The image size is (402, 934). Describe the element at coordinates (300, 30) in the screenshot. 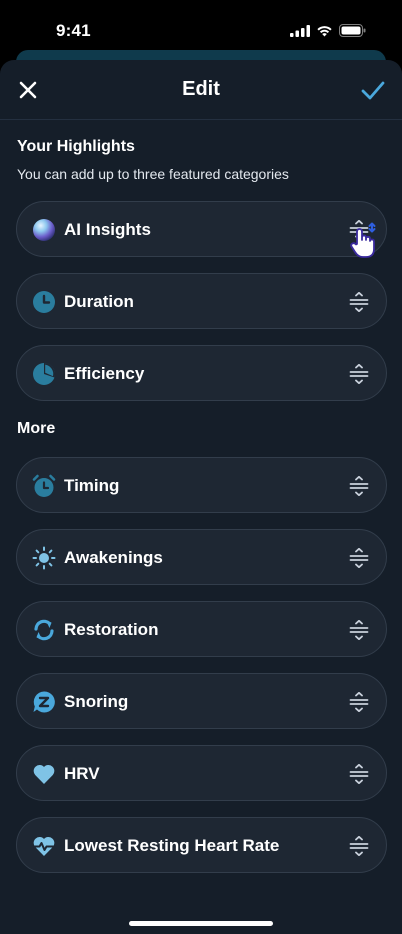

I see `cellular-signal-icon` at that location.